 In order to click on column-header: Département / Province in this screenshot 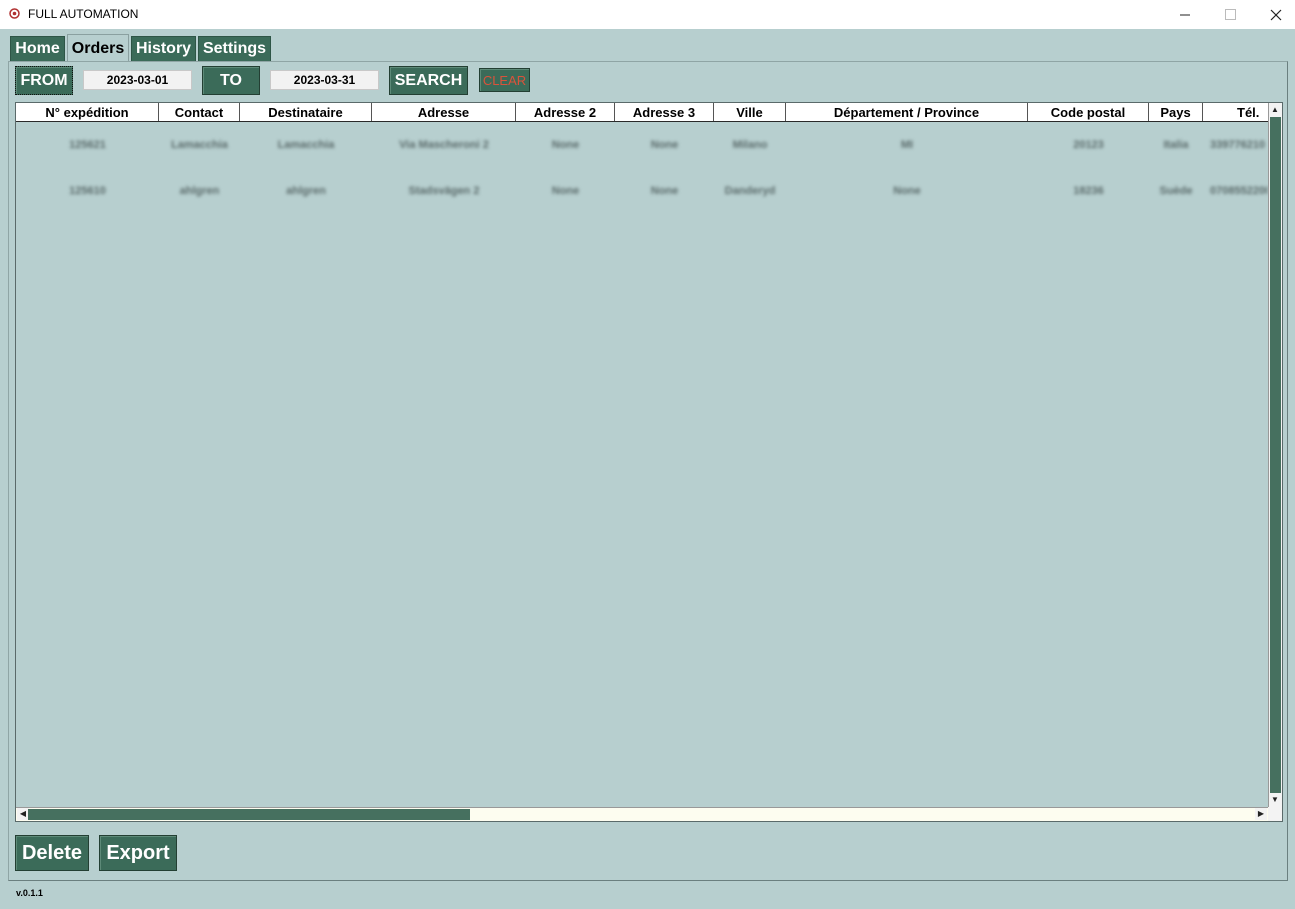, I will do `click(907, 112)`.